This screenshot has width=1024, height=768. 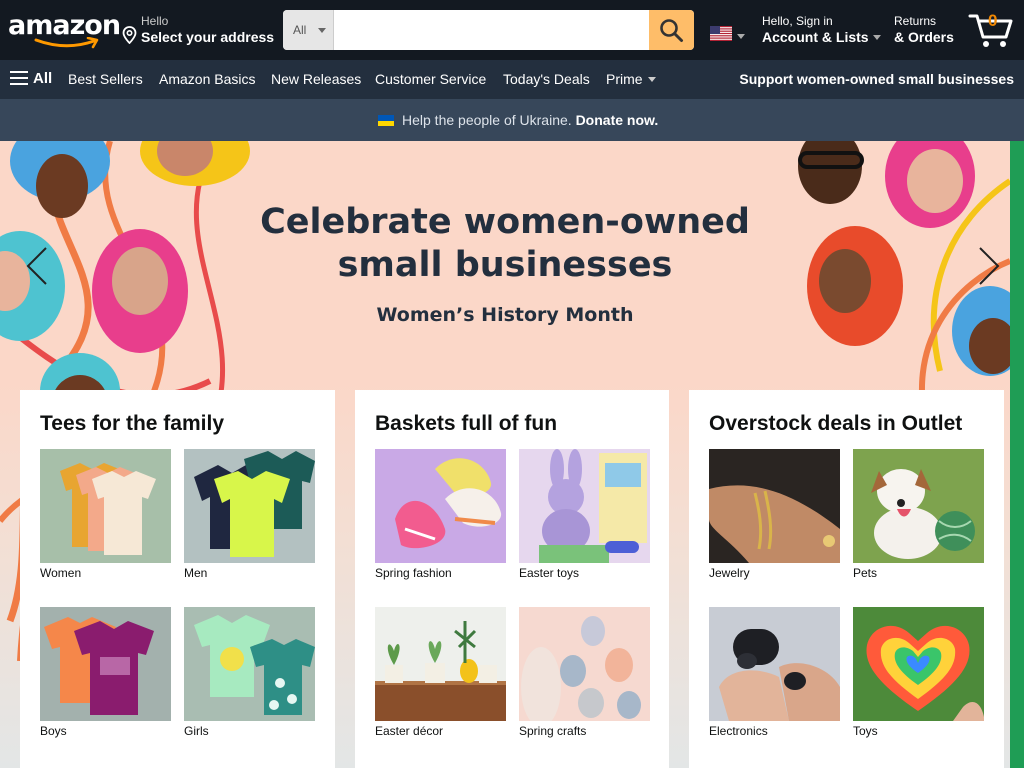 I want to click on tile-jewelry: Jewelry, so click(x=774, y=514).